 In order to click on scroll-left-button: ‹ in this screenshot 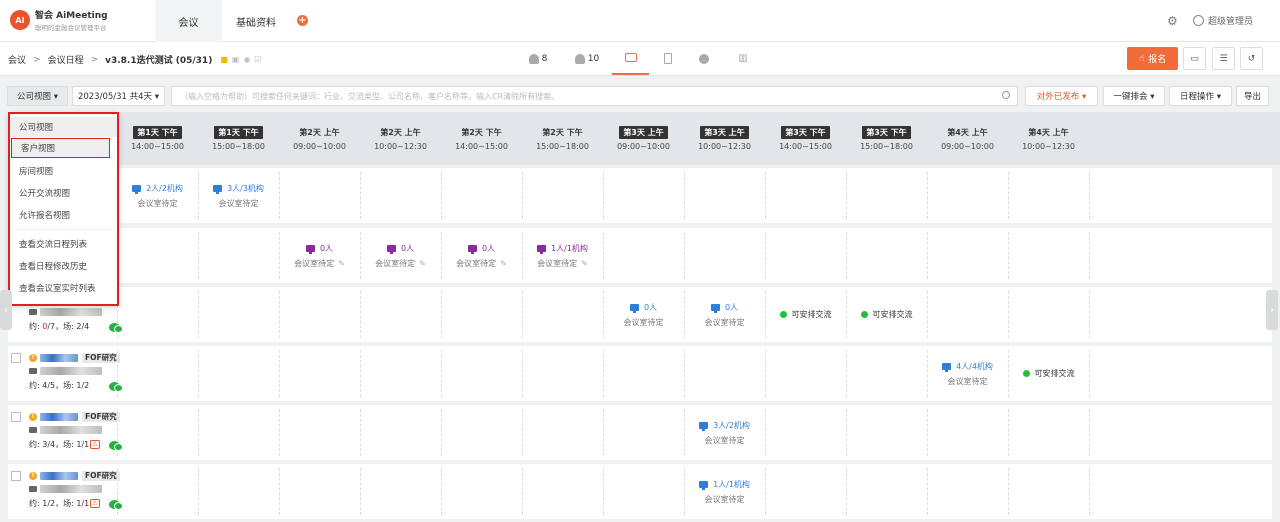, I will do `click(6, 310)`.